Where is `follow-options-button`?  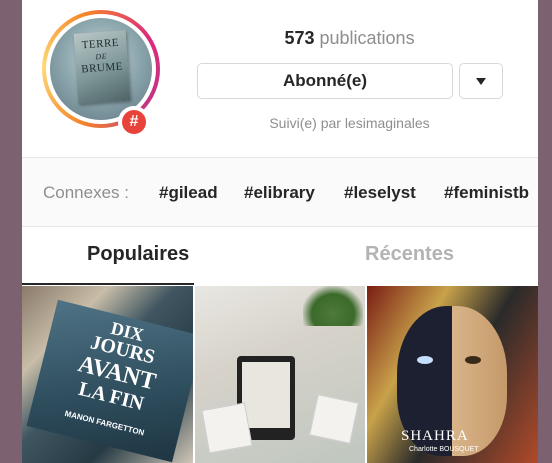
follow-options-button is located at coordinates (481, 81).